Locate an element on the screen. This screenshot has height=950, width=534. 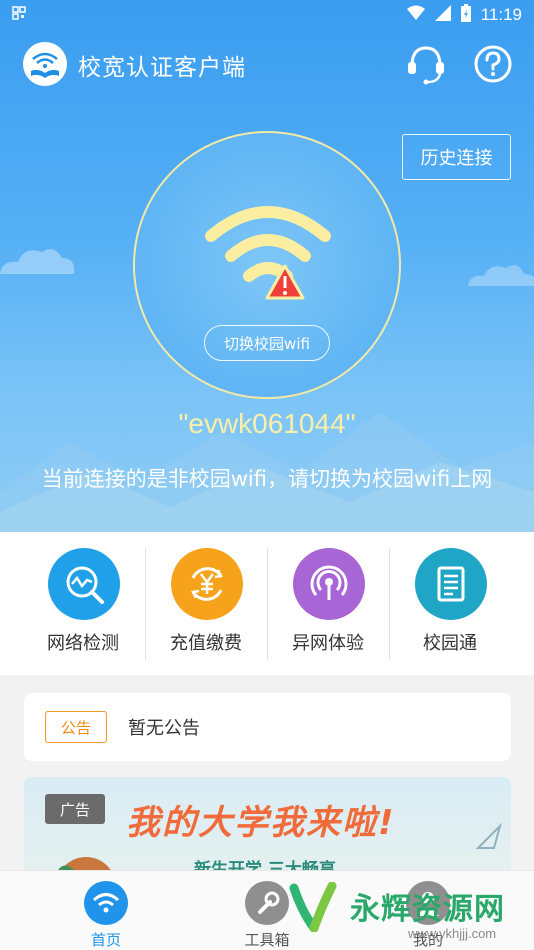
connection-notice: 当前连接的是非校园wifi，请切换为校园wifi上网 is located at coordinates (267, 479).